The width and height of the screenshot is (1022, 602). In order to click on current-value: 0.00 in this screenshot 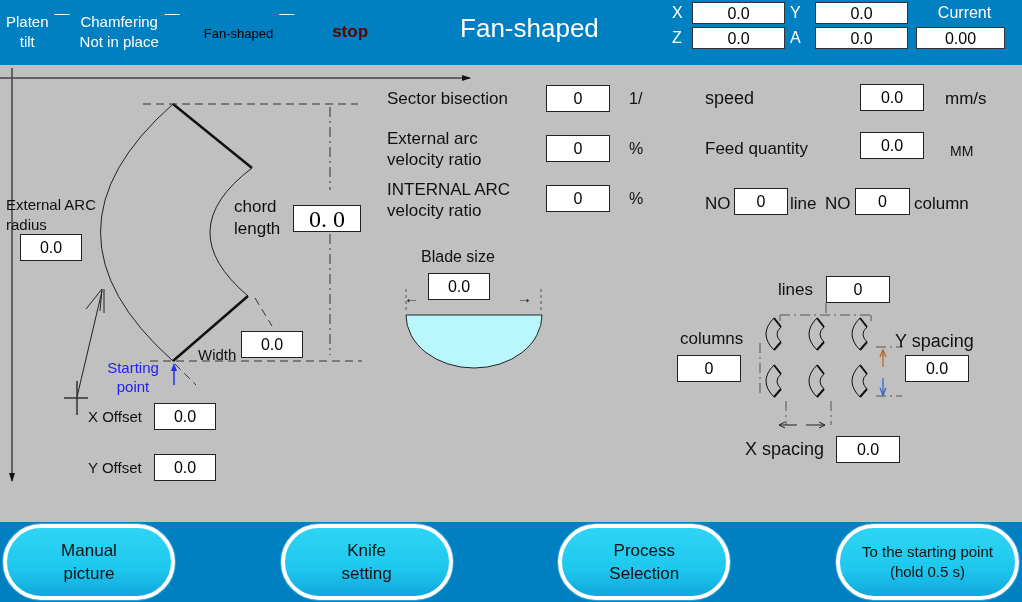, I will do `click(961, 38)`.